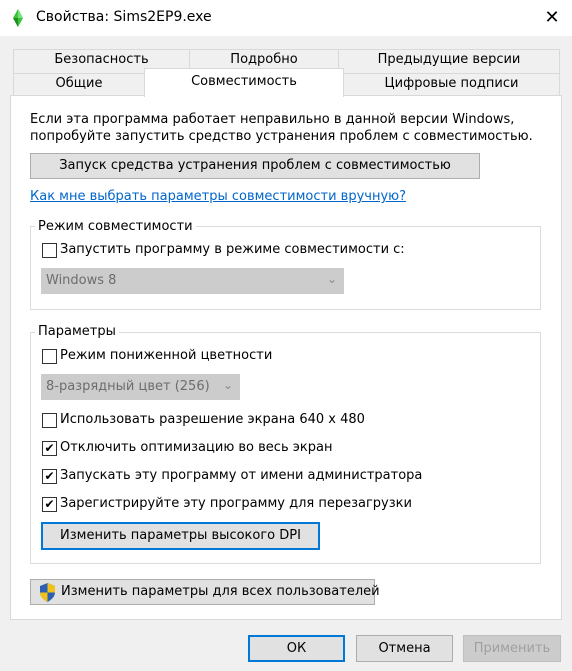 The height and width of the screenshot is (671, 572). Describe the element at coordinates (81, 280) in the screenshot. I see `compat-os-value: Windows 8` at that location.